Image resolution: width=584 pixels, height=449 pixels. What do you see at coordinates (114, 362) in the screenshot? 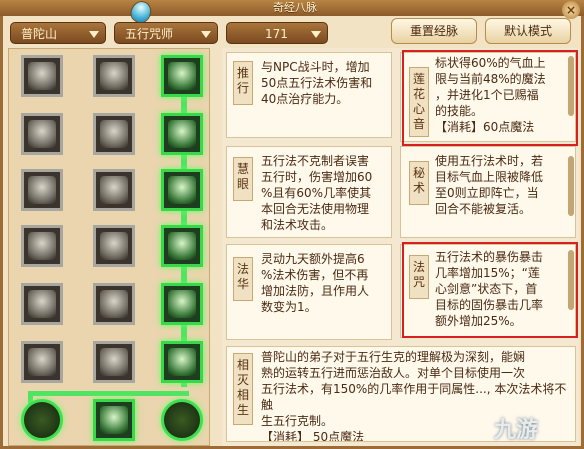
I see `tower-icon` at bounding box center [114, 362].